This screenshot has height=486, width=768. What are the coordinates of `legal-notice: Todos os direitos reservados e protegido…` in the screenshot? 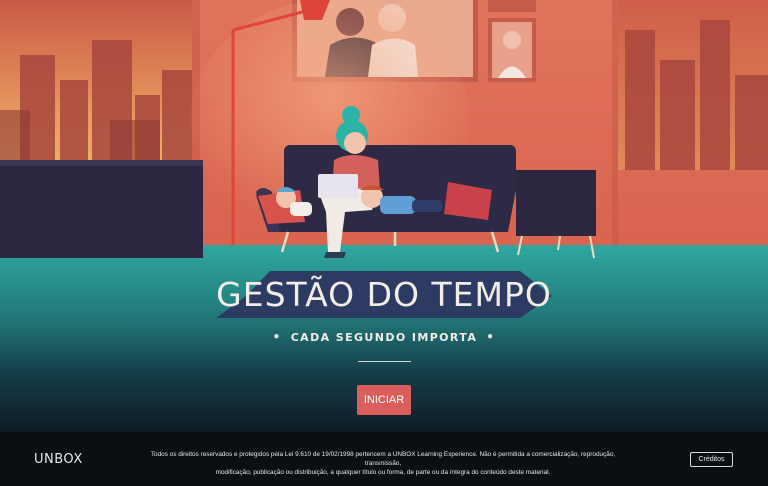 It's located at (383, 463).